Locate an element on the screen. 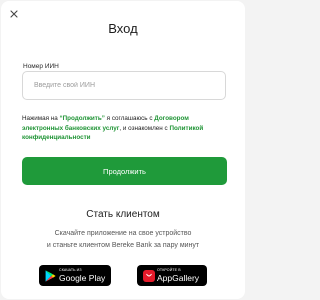 This screenshot has width=320, height=300. google-play-badge-name: Google Play is located at coordinates (82, 277).